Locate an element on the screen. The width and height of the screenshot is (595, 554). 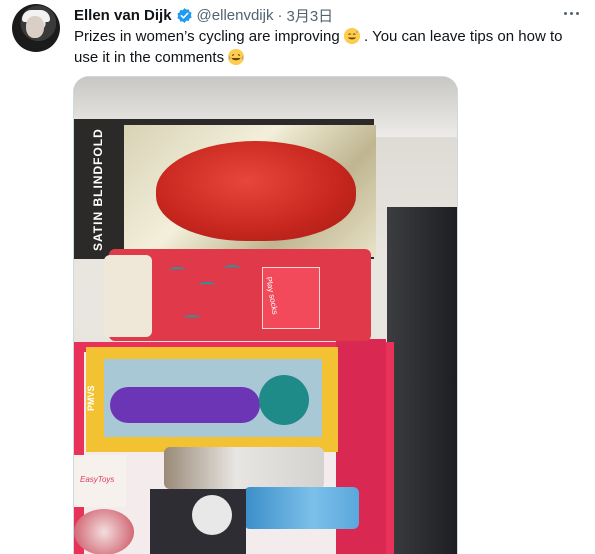
card-face-print is located at coordinates (212, 515).